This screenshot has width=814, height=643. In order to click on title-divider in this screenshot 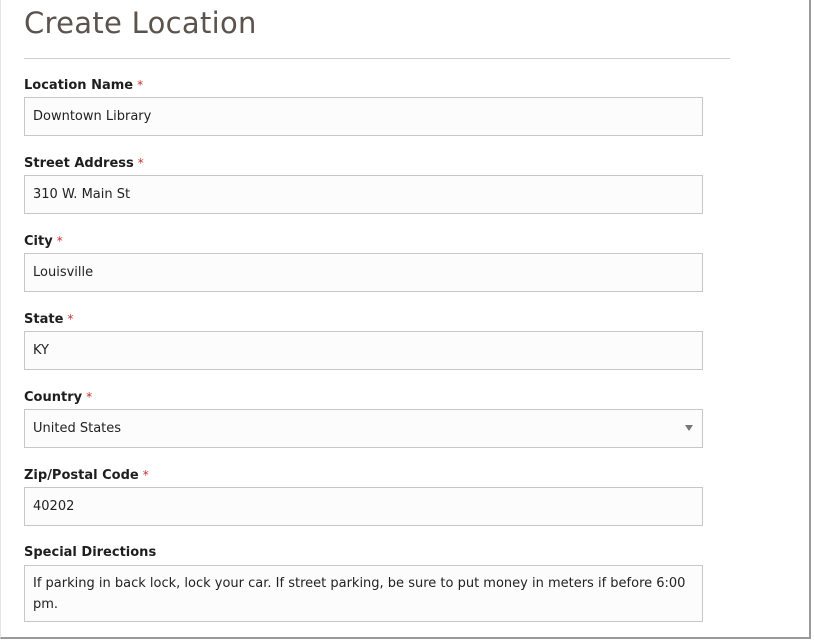, I will do `click(377, 58)`.